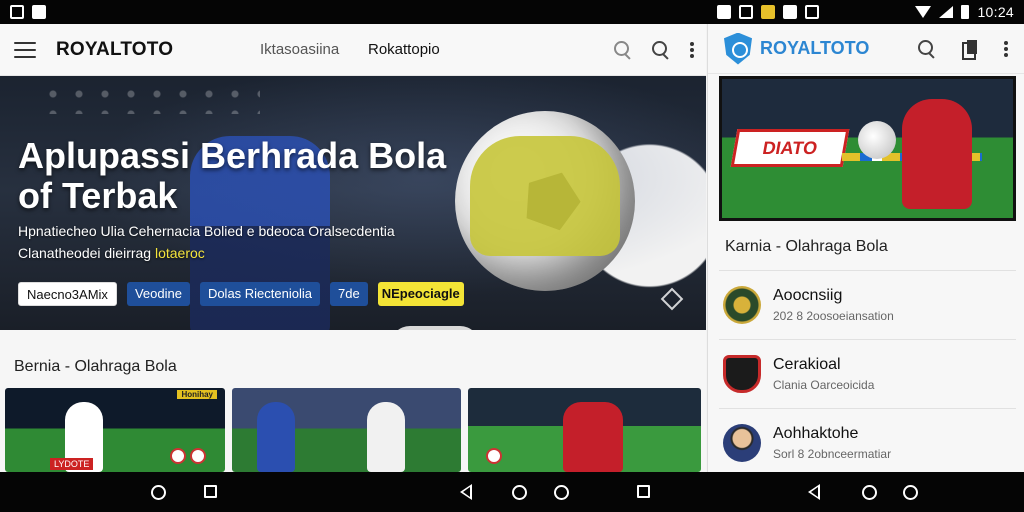 The width and height of the screenshot is (1024, 512). Describe the element at coordinates (197, 394) in the screenshot. I see `thumbnail-top-badge: Honihay` at that location.